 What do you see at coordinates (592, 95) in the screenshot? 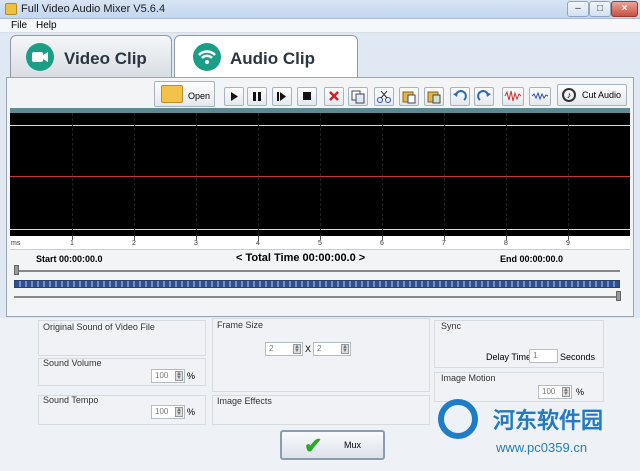
I see `cut-audio-button: ♪ Cut Audio` at bounding box center [592, 95].